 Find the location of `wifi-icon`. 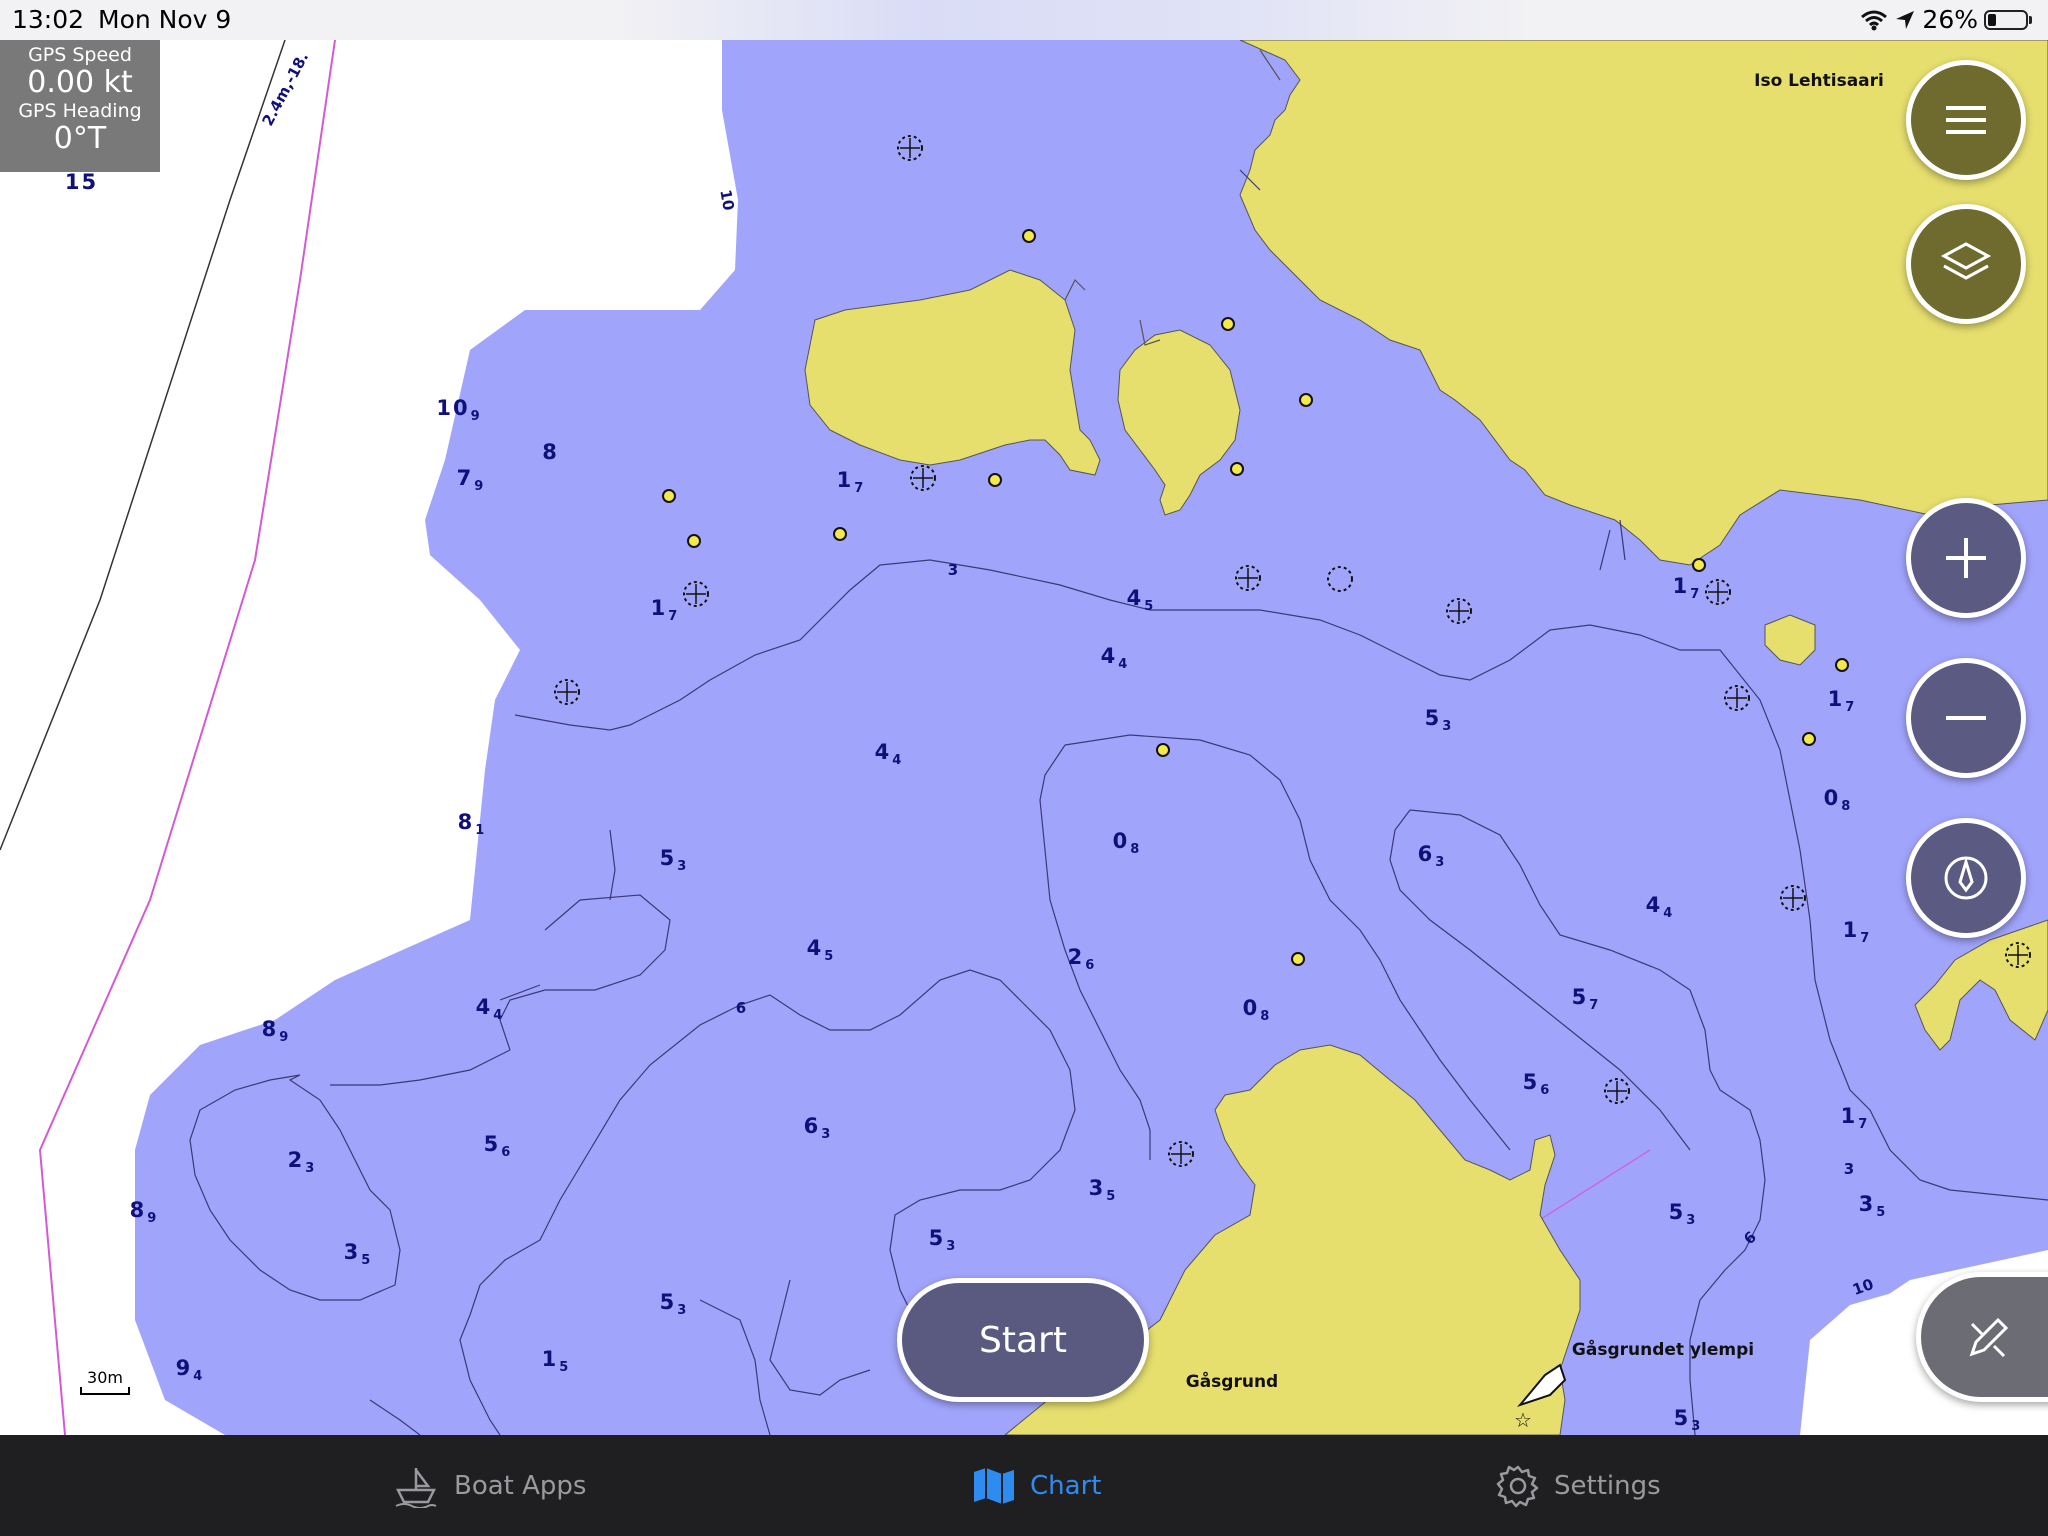

wifi-icon is located at coordinates (1874, 20).